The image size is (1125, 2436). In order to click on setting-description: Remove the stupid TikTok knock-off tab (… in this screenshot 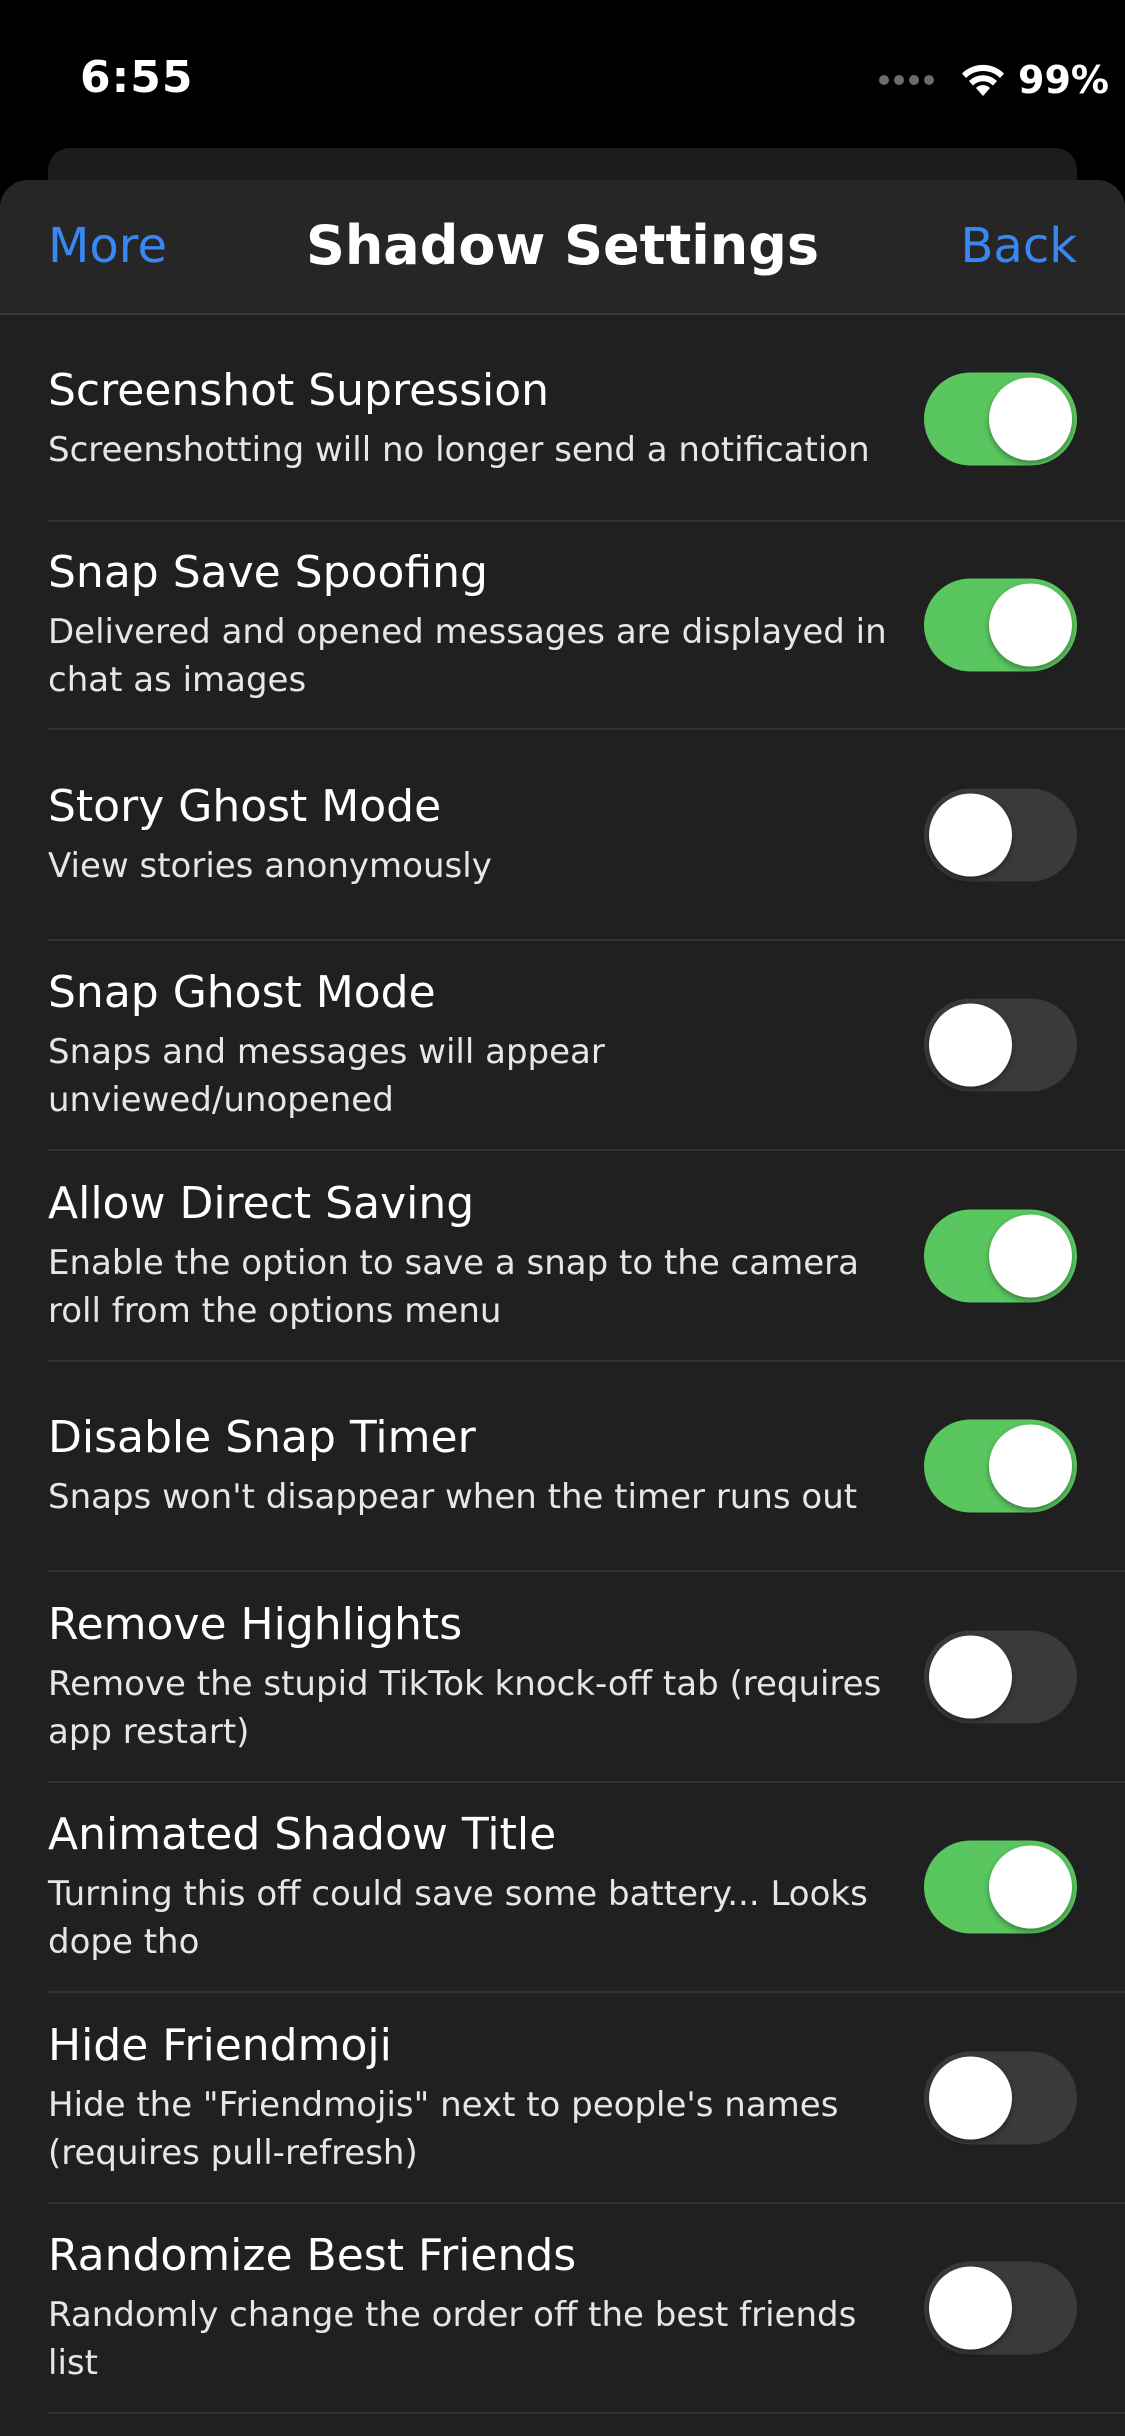, I will do `click(465, 1707)`.